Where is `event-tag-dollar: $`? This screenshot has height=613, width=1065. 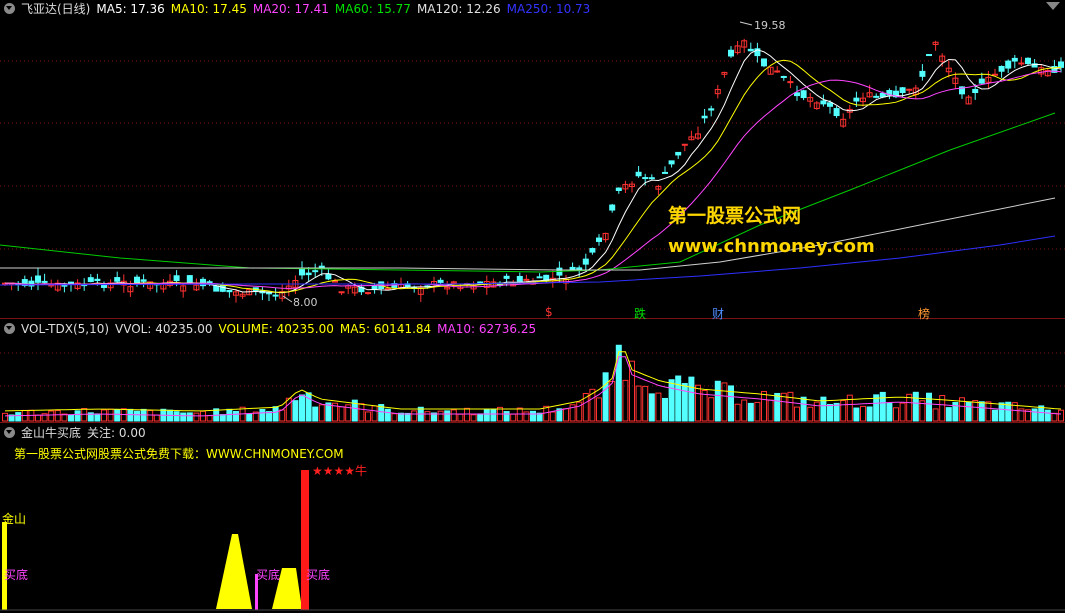
event-tag-dollar: $ is located at coordinates (549, 312).